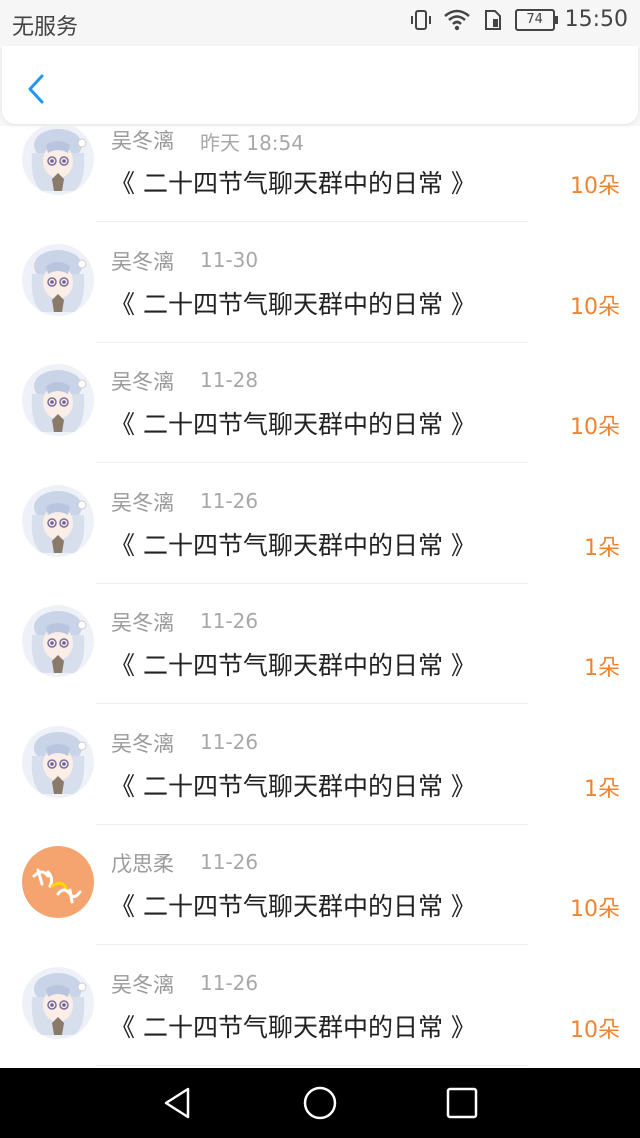 This screenshot has height=1138, width=640. What do you see at coordinates (252, 143) in the screenshot?
I see `timestamp: 昨天 18:54` at bounding box center [252, 143].